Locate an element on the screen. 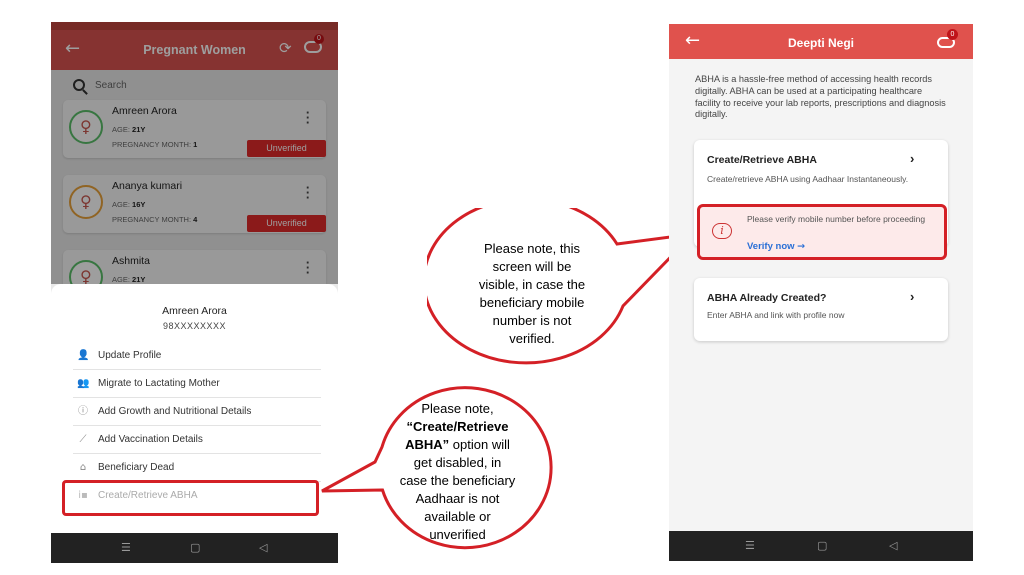  menu-item-label: Update Profile is located at coordinates (130, 355).